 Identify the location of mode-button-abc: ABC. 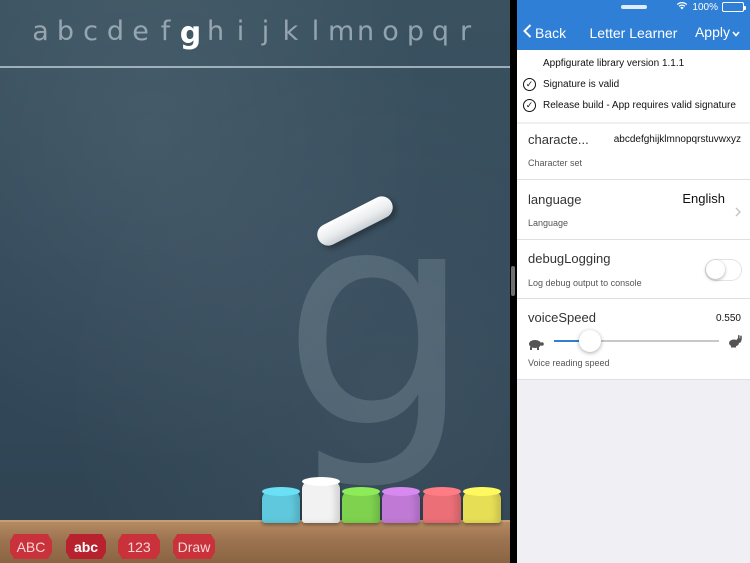
(31, 546).